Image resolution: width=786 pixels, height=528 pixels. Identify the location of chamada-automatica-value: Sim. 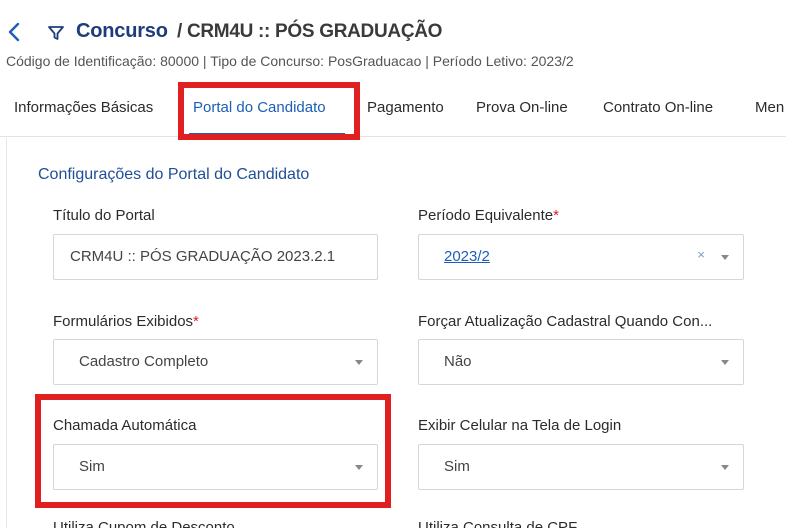
(92, 466).